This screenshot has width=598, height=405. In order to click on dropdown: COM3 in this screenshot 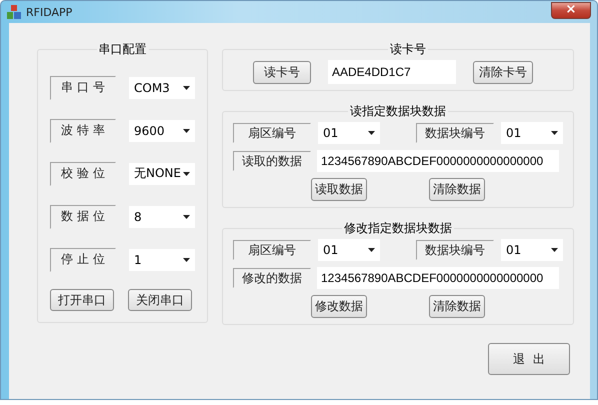, I will do `click(162, 87)`.